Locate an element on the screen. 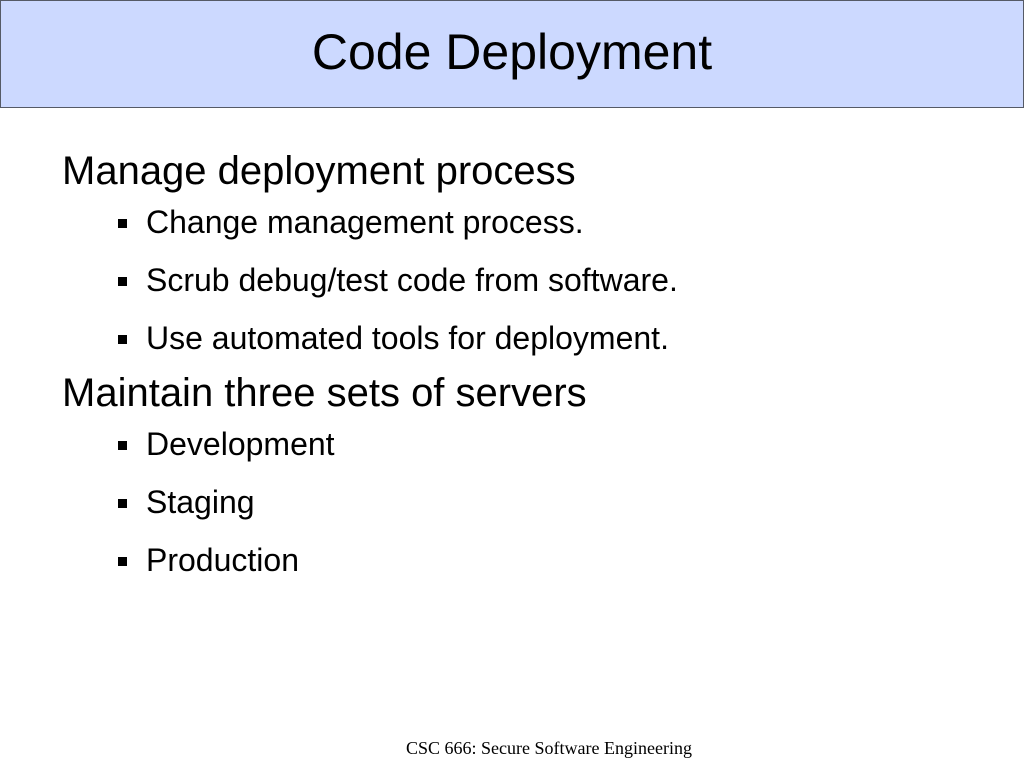 The width and height of the screenshot is (1024, 768). bullet-text: Scrub debug/test code from software. is located at coordinates (412, 280).